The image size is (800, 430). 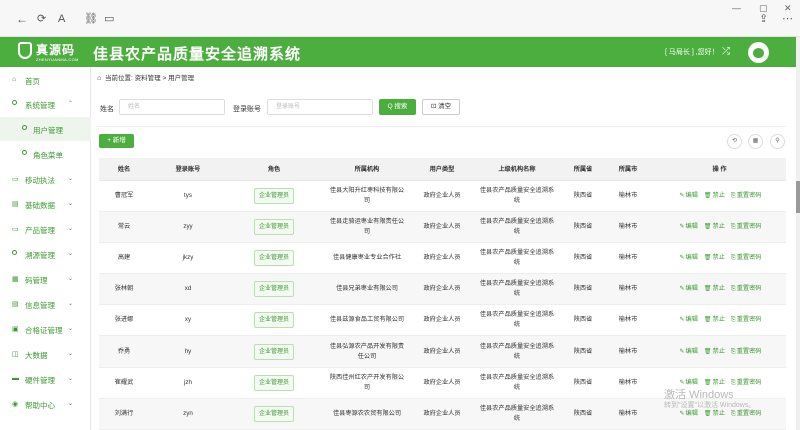 I want to click on add-button: + 新增, so click(x=116, y=141).